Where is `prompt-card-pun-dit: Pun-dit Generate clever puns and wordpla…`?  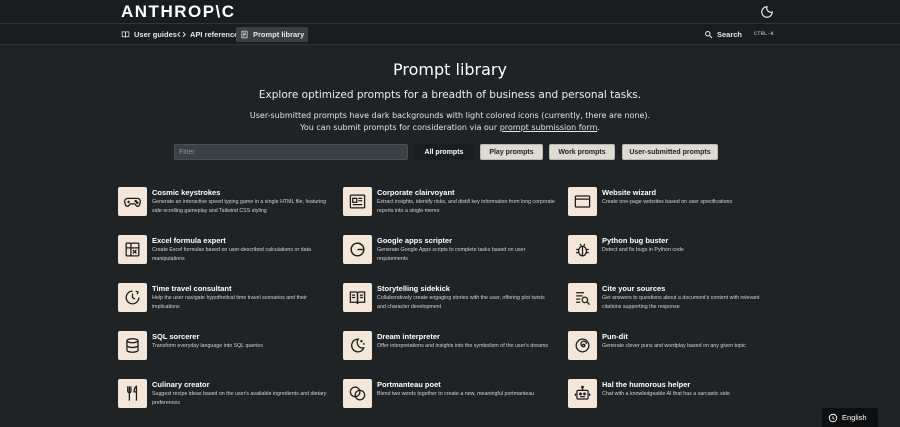 prompt-card-pun-dit: Pun-dit Generate clever puns and wordpla… is located at coordinates (673, 353).